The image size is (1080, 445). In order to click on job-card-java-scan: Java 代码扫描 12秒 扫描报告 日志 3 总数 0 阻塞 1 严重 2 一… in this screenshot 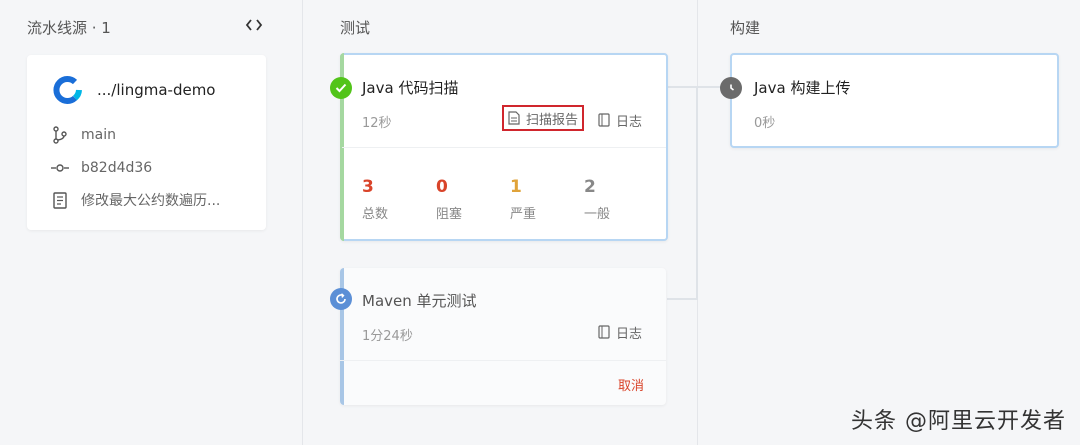, I will do `click(499, 147)`.